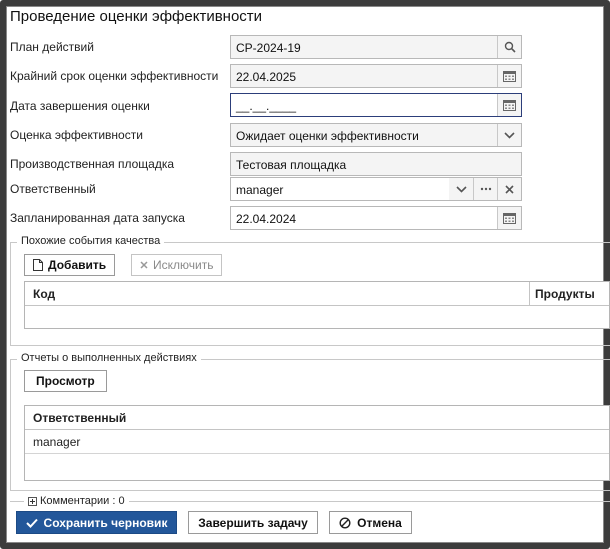 The width and height of the screenshot is (610, 549). What do you see at coordinates (509, 189) in the screenshot?
I see `clear-icon` at bounding box center [509, 189].